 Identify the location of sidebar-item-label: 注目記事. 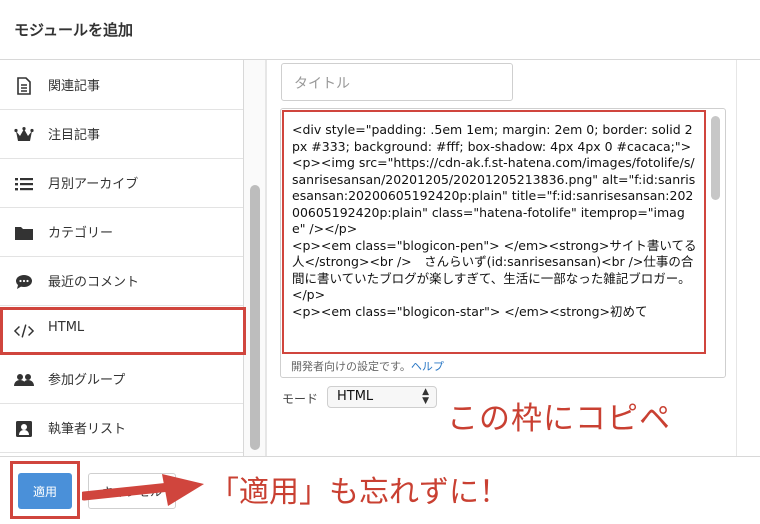
(74, 135).